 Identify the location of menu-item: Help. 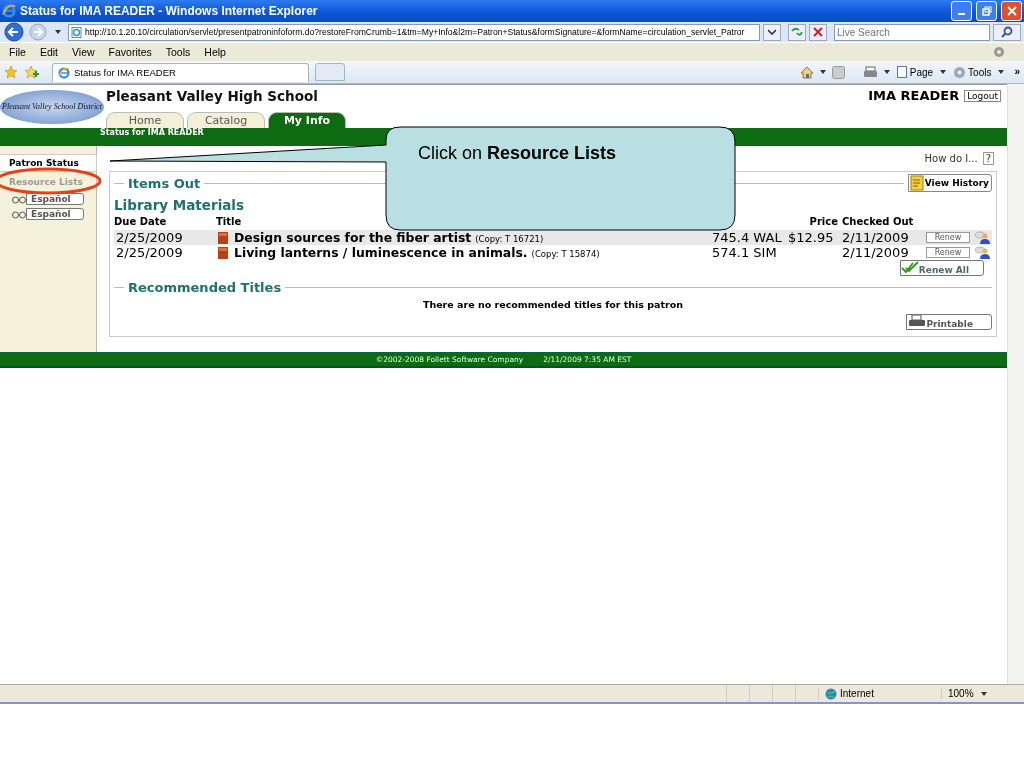
(215, 52).